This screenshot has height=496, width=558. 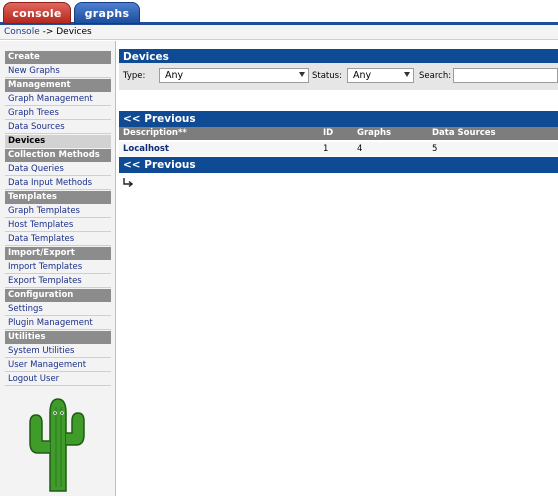 I want to click on column-graphs: Graphs, so click(x=374, y=133).